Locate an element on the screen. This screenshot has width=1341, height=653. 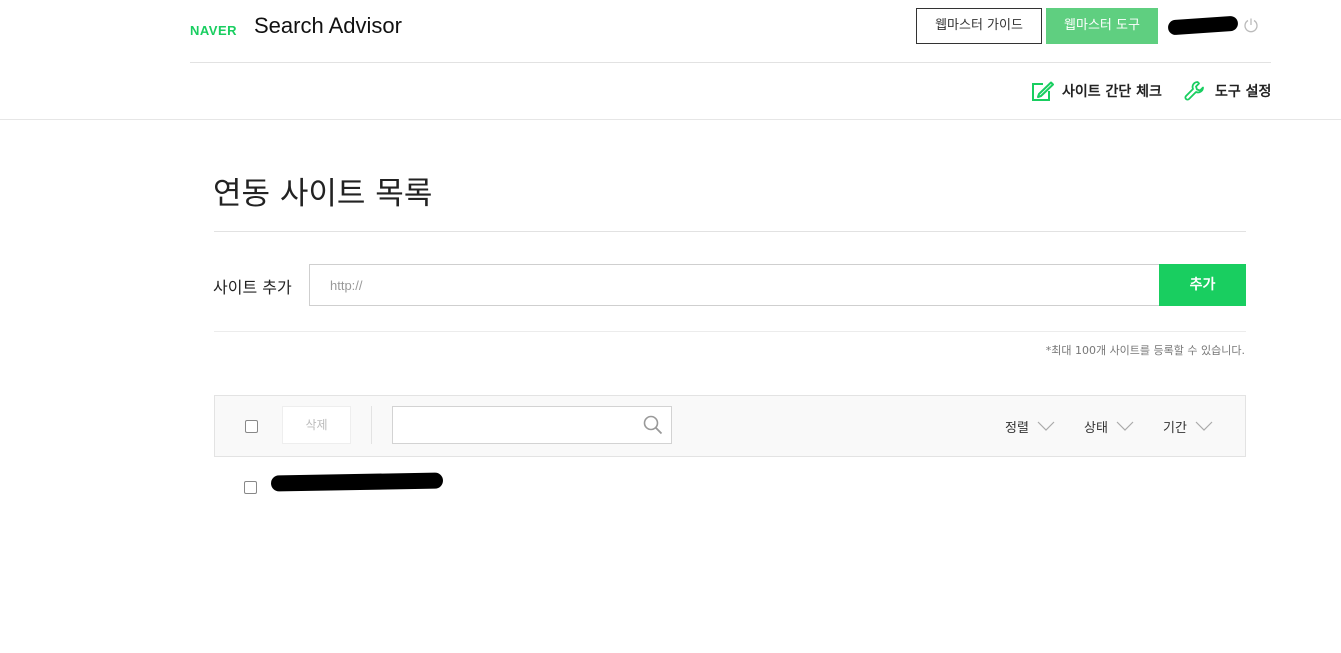
select-all-checkbox is located at coordinates (251, 426).